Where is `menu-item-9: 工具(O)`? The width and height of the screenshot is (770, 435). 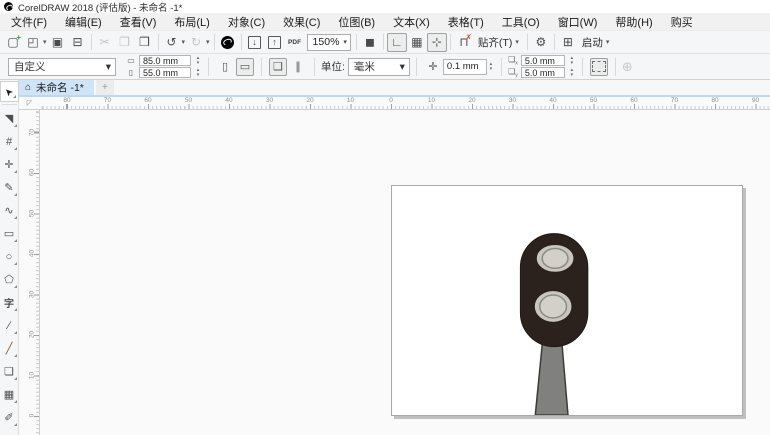 menu-item-9: 工具(O) is located at coordinates (521, 22).